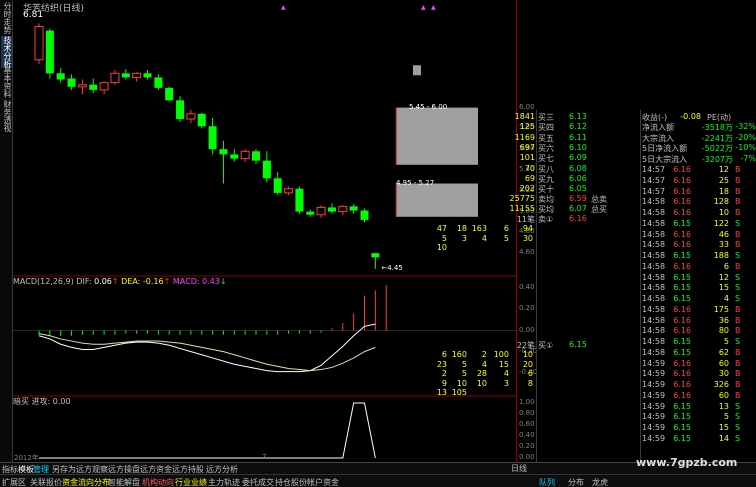 Image resolution: width=756 pixels, height=487 pixels. I want to click on extension-tab-3: 智能解盘, so click(124, 482).